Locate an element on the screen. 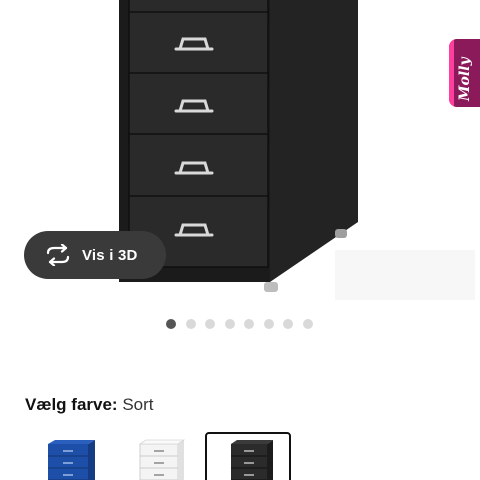 The image size is (480, 480). molly-chat-tab: Molly is located at coordinates (464, 73).